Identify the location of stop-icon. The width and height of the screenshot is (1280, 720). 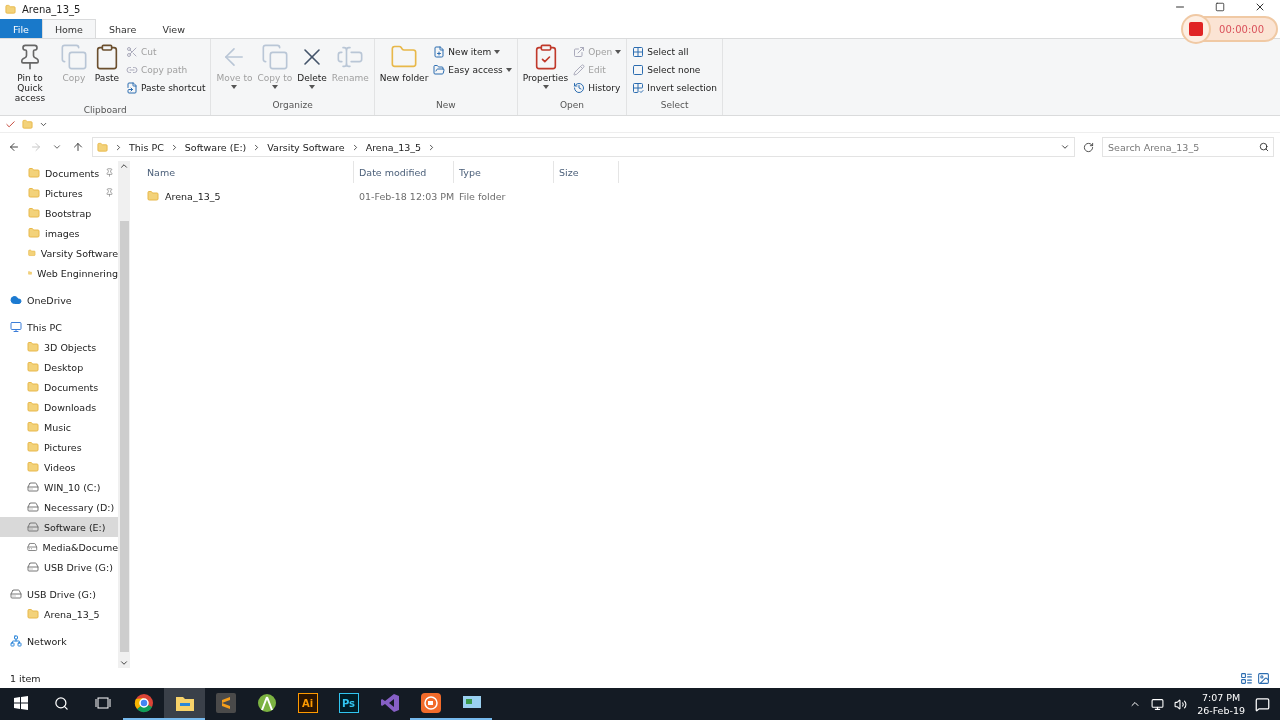
(1196, 29).